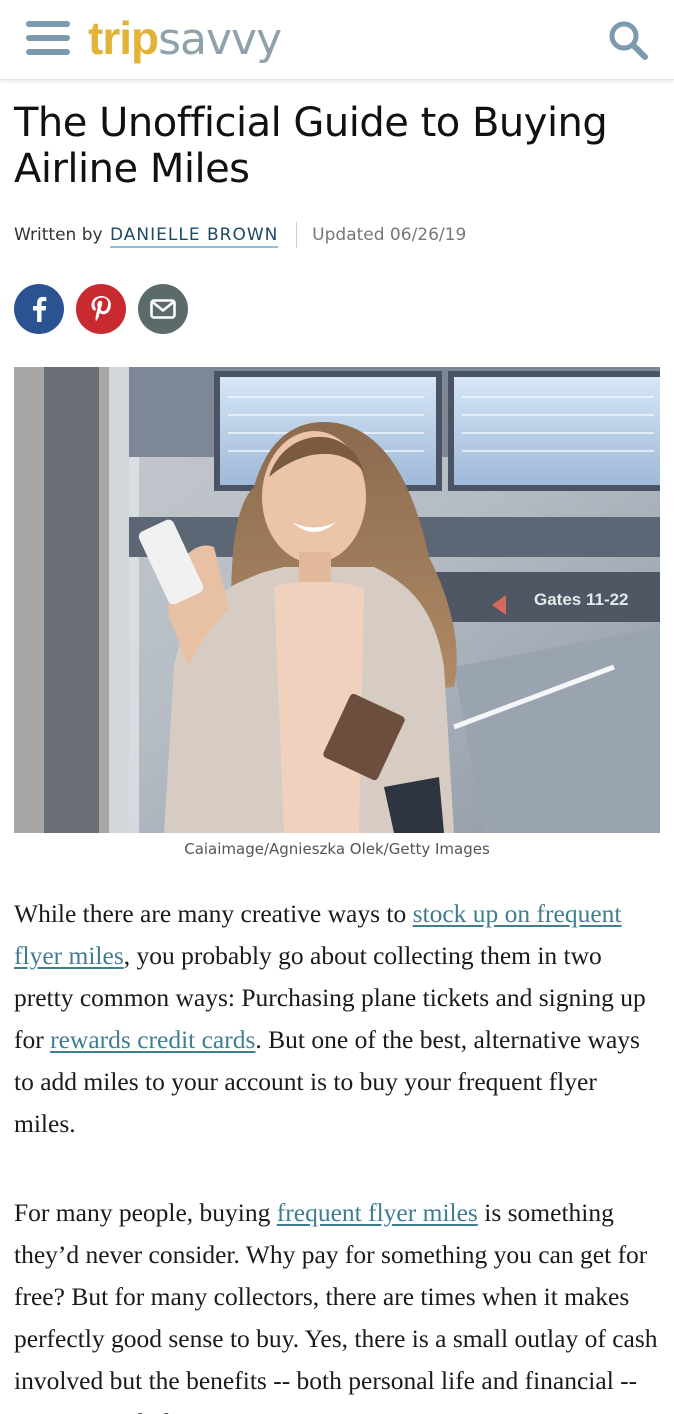 This screenshot has width=674, height=1414. I want to click on frequent-flyer-miles-link: frequent flyer miles, so click(377, 1212).